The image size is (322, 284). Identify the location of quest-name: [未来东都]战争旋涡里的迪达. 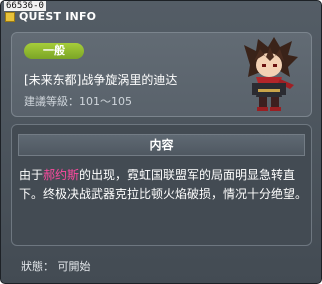
(101, 80).